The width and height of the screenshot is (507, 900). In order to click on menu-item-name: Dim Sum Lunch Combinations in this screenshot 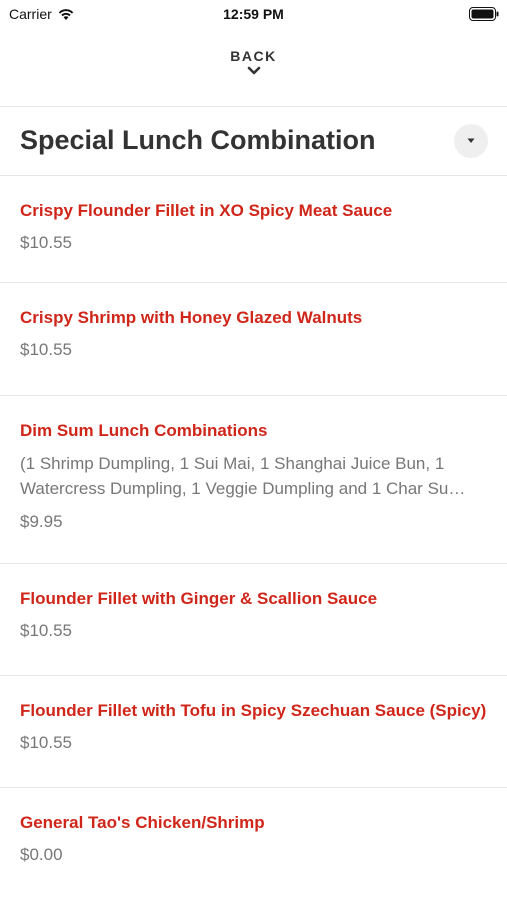, I will do `click(144, 430)`.